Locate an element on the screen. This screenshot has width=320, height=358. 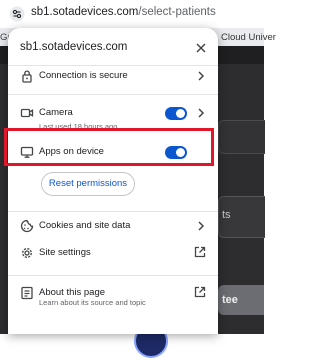
camera-label: Camera is located at coordinates (56, 112).